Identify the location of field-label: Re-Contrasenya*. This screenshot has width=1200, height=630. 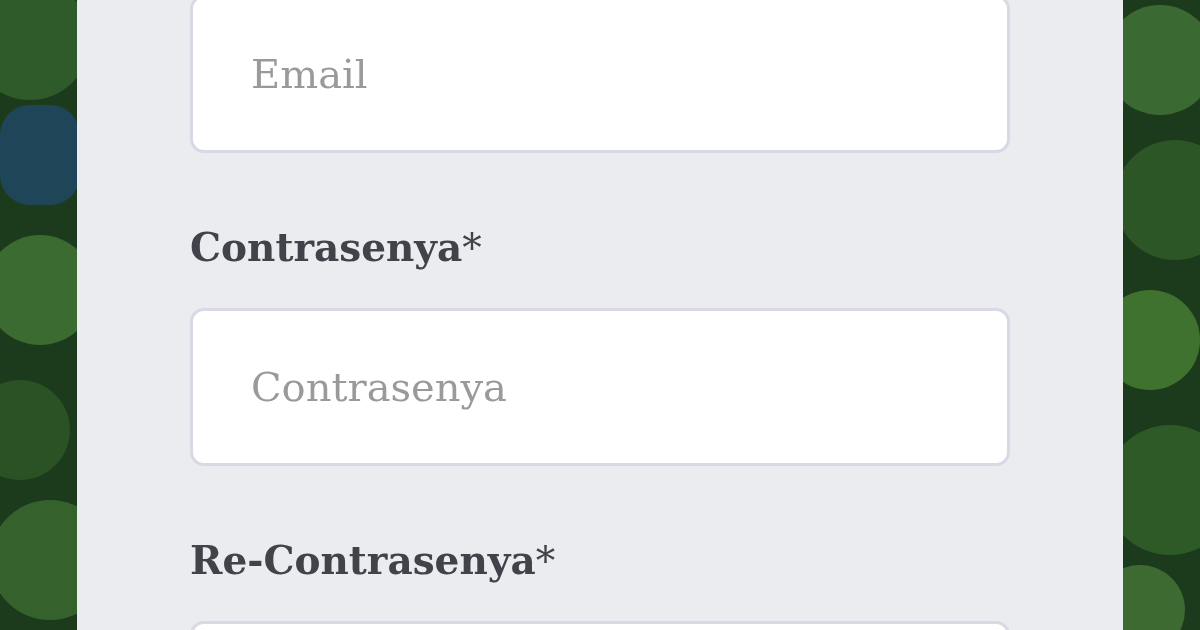
(373, 560).